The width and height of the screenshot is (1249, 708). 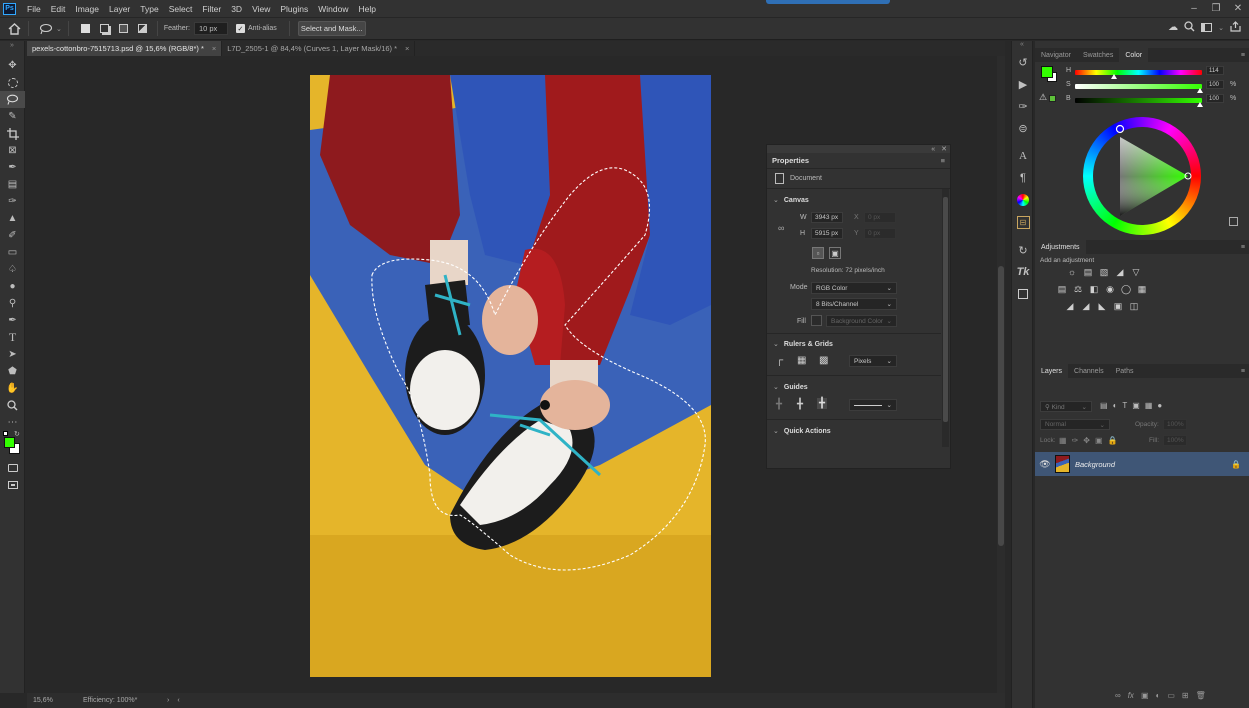 What do you see at coordinates (12, 286) in the screenshot?
I see `blur-icon: ●` at bounding box center [12, 286].